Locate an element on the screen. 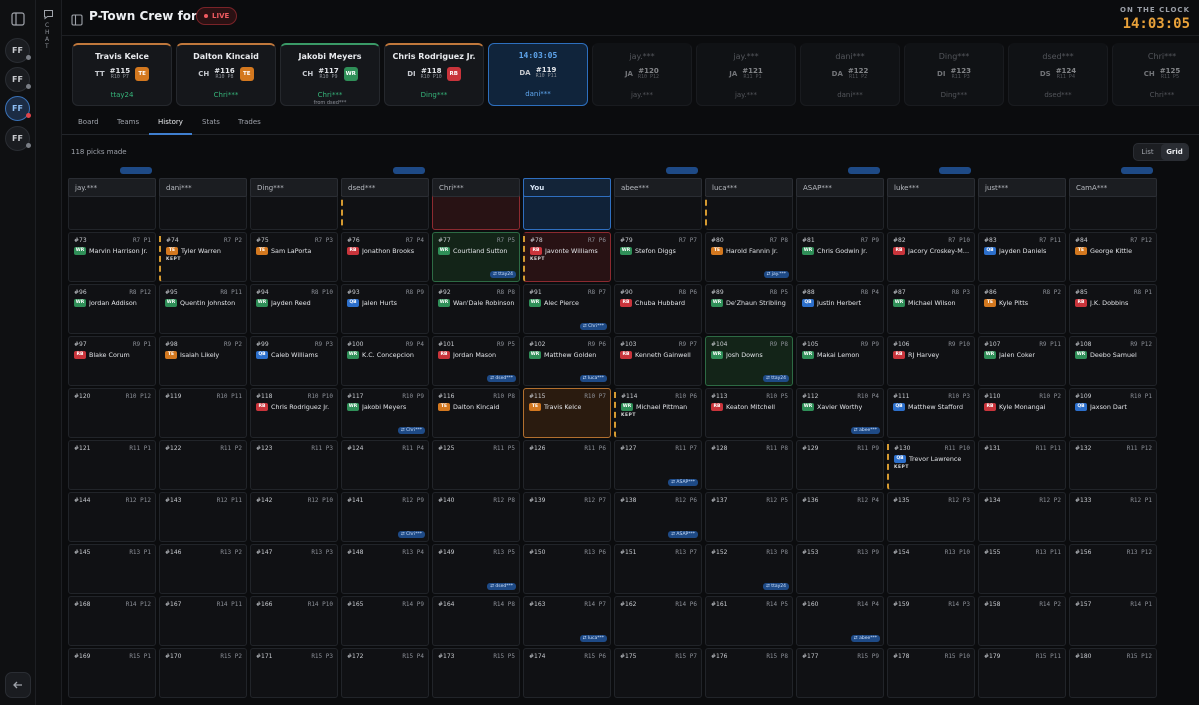 This screenshot has width=1199, height=705. empty-pick-cell: #165 R14 P9 is located at coordinates (385, 621).